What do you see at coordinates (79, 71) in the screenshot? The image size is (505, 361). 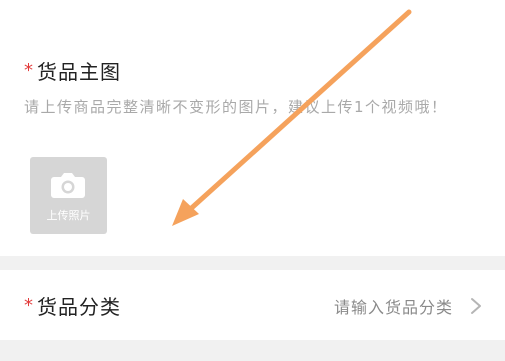 I see `main-image-title: 货品主图` at bounding box center [79, 71].